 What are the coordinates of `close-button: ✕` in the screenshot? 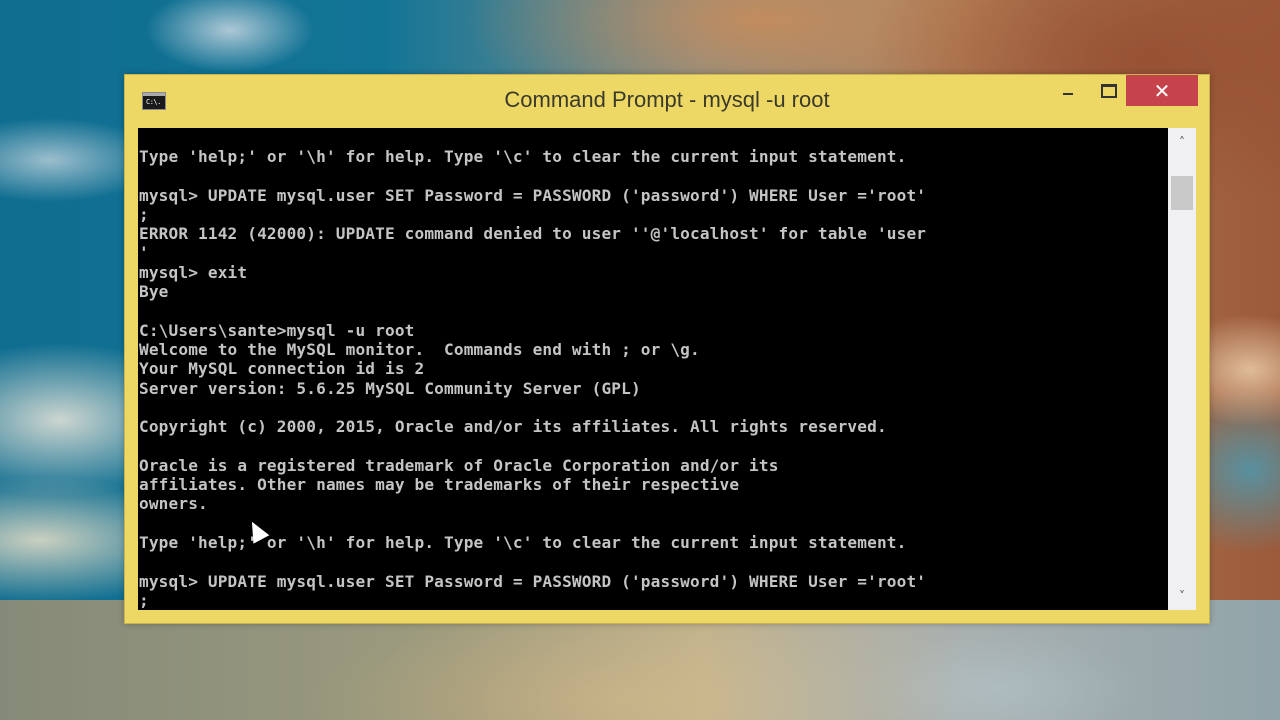 It's located at (1162, 90).